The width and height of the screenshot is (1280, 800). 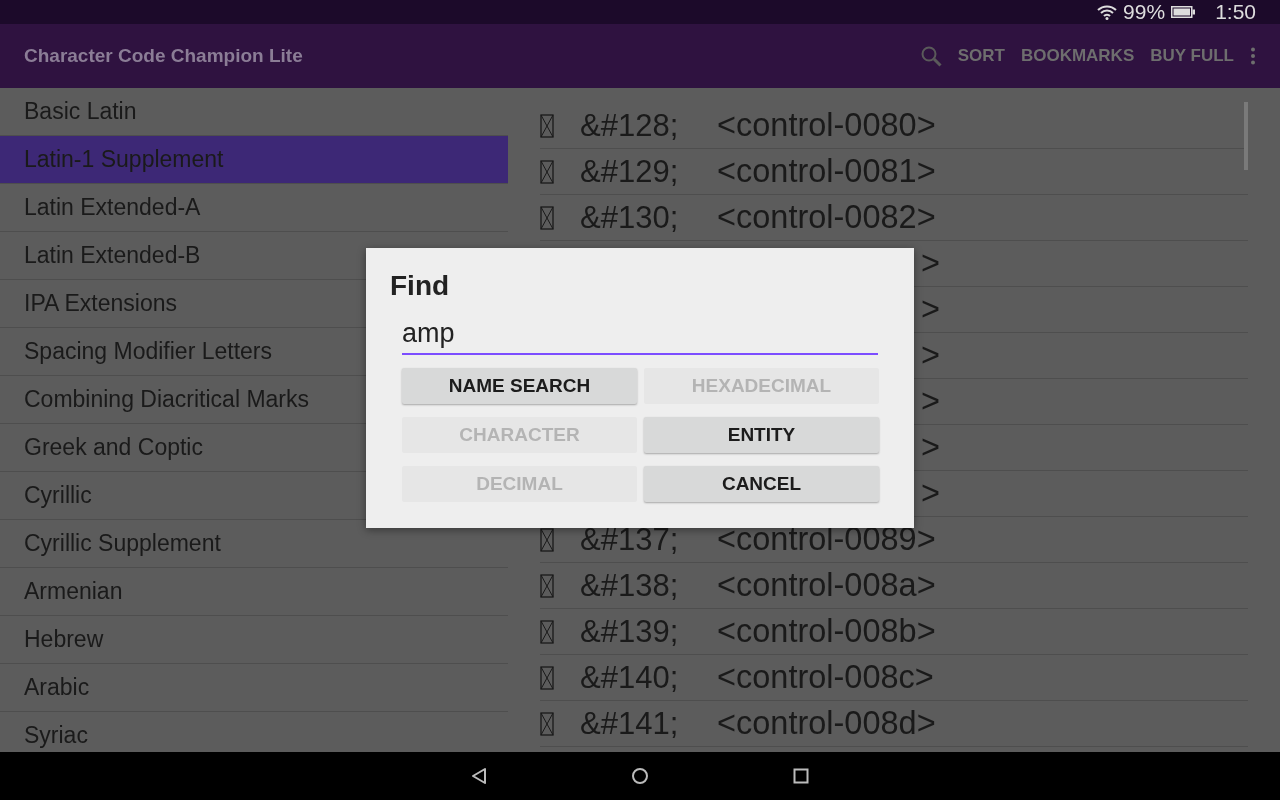 What do you see at coordinates (163, 56) in the screenshot?
I see `app-title: Character Code Champion Lite` at bounding box center [163, 56].